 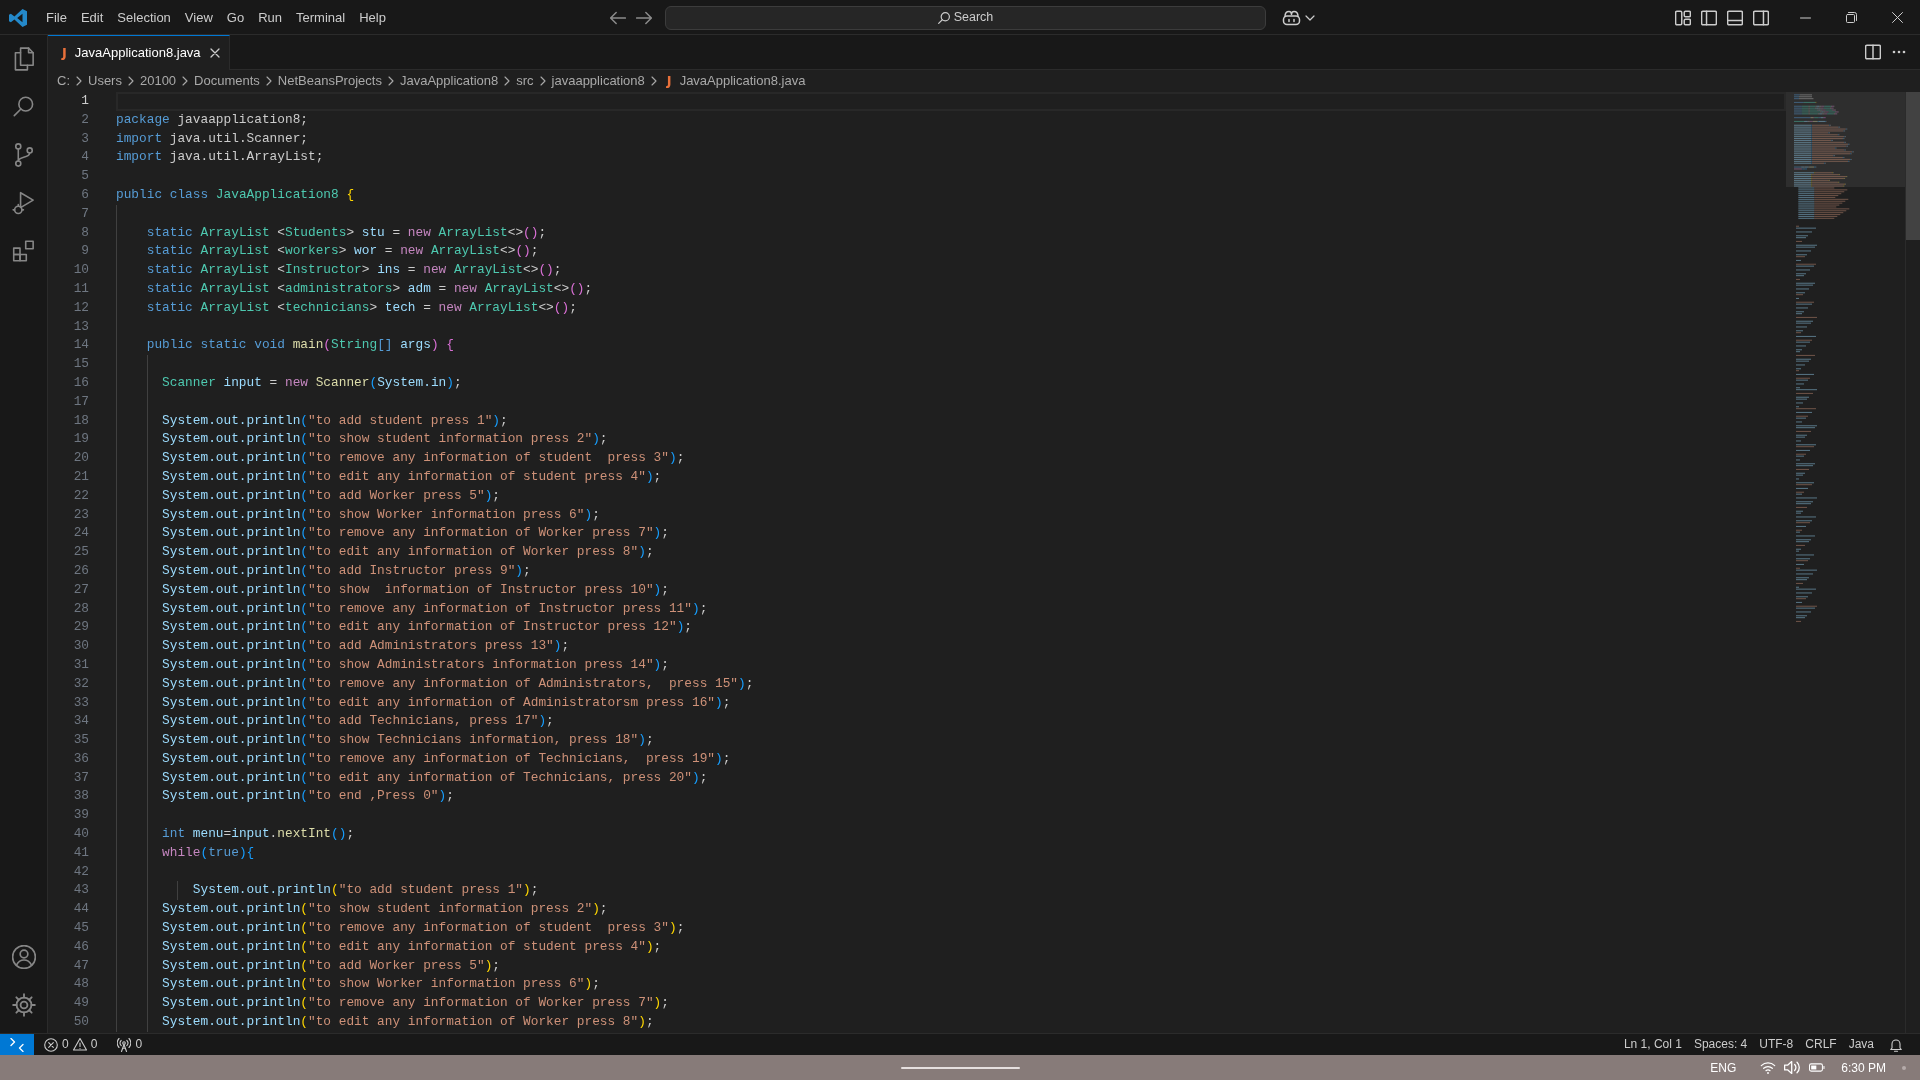 I want to click on breadcrumb-item: NetBeansProjects, so click(x=329, y=81).